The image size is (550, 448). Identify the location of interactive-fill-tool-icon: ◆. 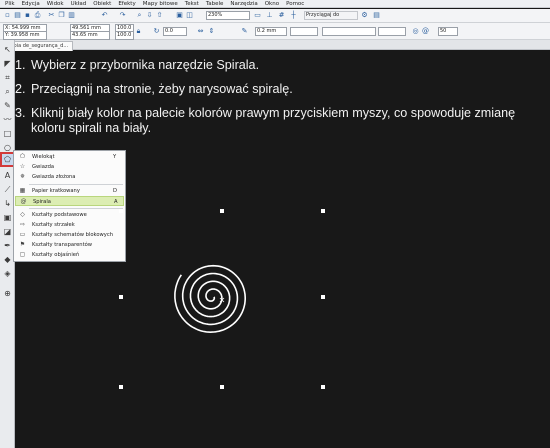
(7, 259).